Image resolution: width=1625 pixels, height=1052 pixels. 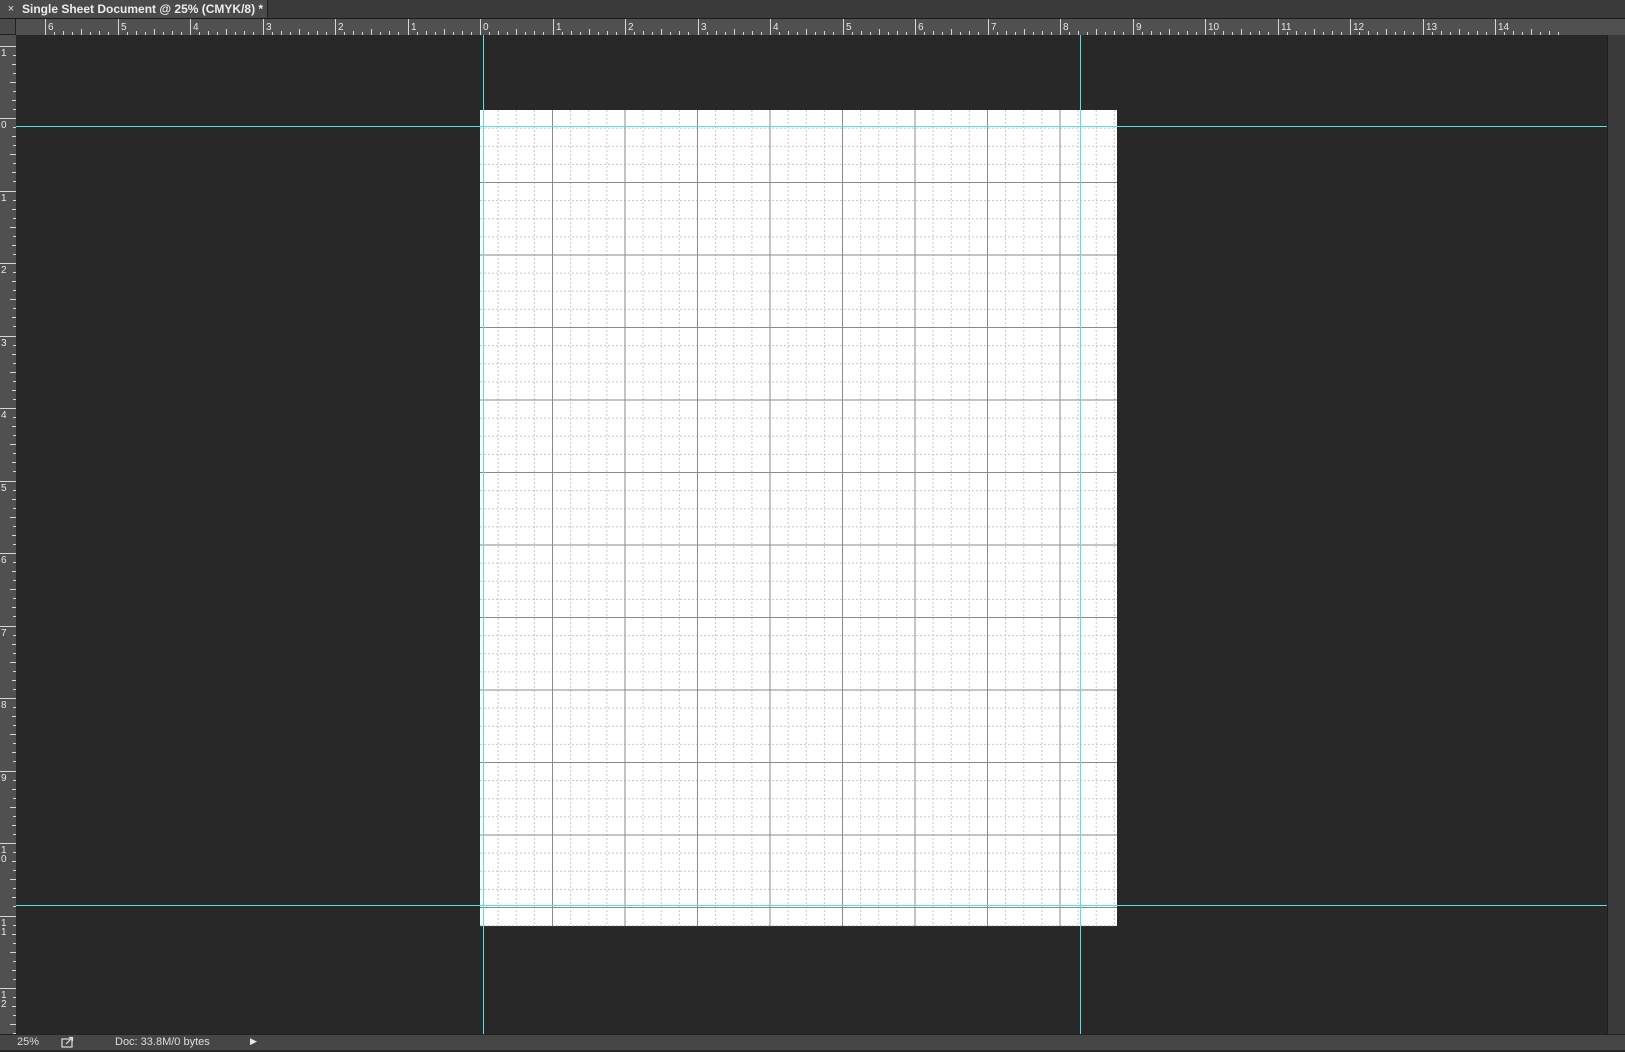 I want to click on ruler-label-h: 13, so click(x=1432, y=27).